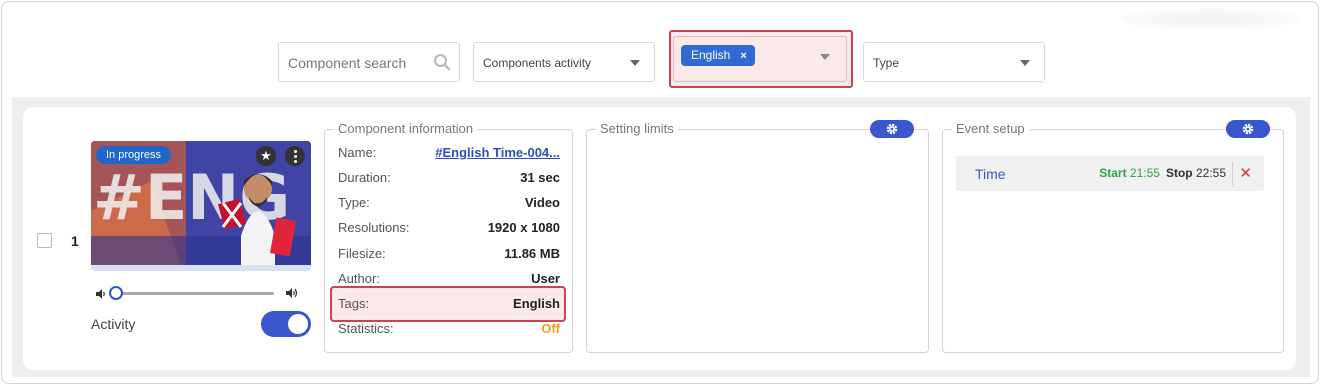  I want to click on info-key: Resolutions:, so click(374, 227).